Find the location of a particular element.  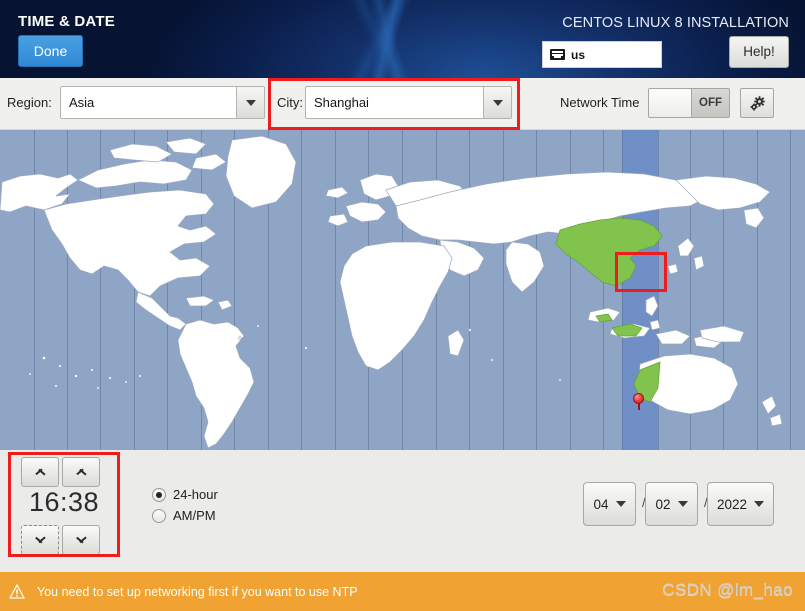

year-caret-down-icon is located at coordinates (759, 504).